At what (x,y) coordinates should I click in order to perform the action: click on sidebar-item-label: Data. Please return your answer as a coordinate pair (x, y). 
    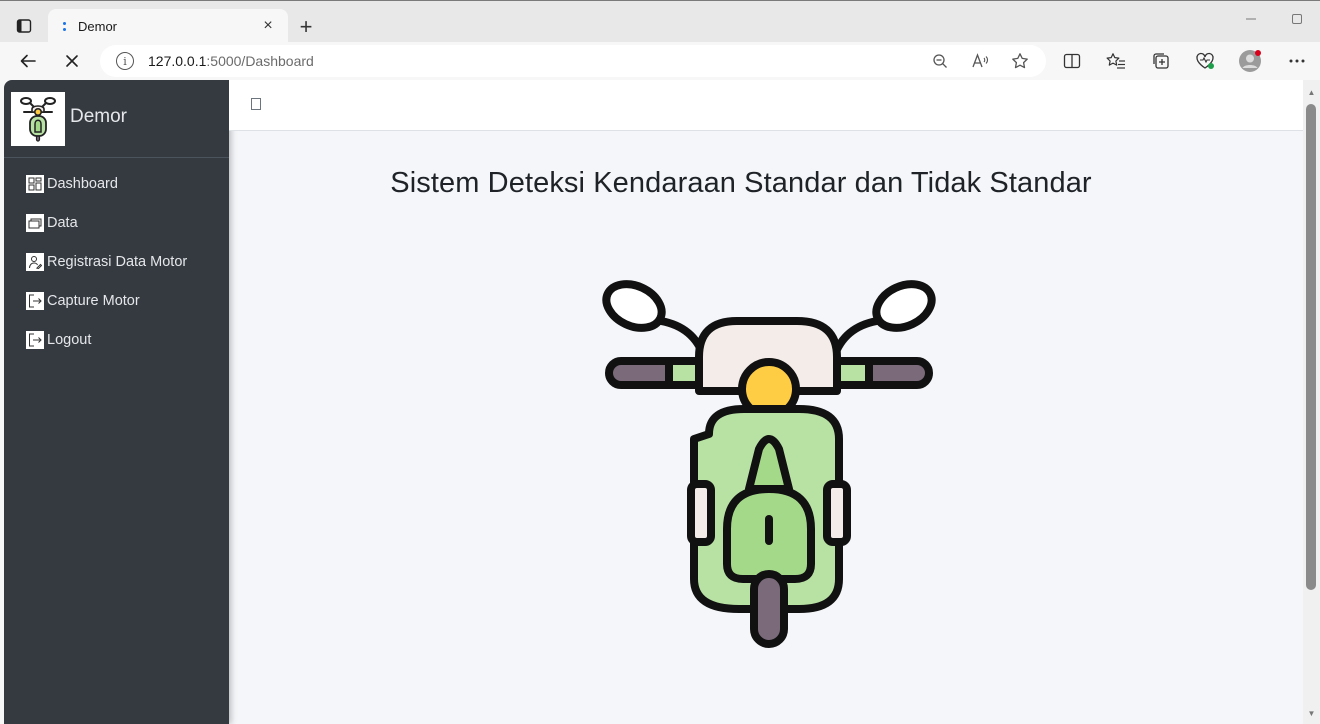
    Looking at the image, I should click on (62, 222).